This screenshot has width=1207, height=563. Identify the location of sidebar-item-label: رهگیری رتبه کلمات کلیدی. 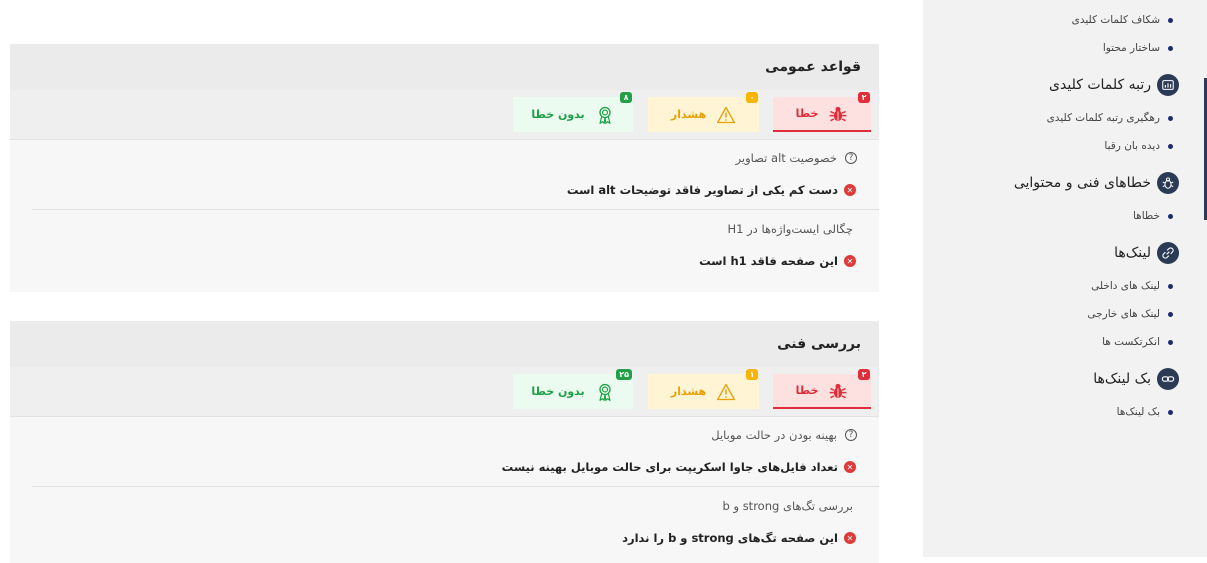
(1103, 118).